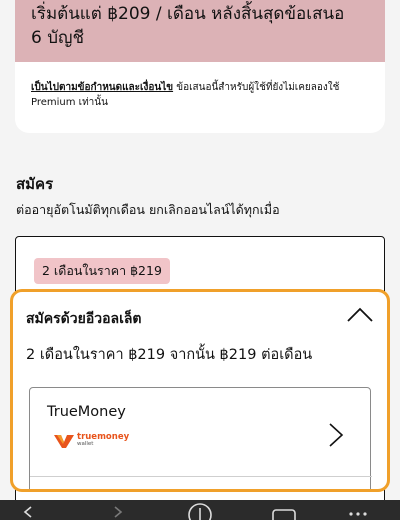  Describe the element at coordinates (86, 412) in the screenshot. I see `option-name: TrueMoney` at that location.